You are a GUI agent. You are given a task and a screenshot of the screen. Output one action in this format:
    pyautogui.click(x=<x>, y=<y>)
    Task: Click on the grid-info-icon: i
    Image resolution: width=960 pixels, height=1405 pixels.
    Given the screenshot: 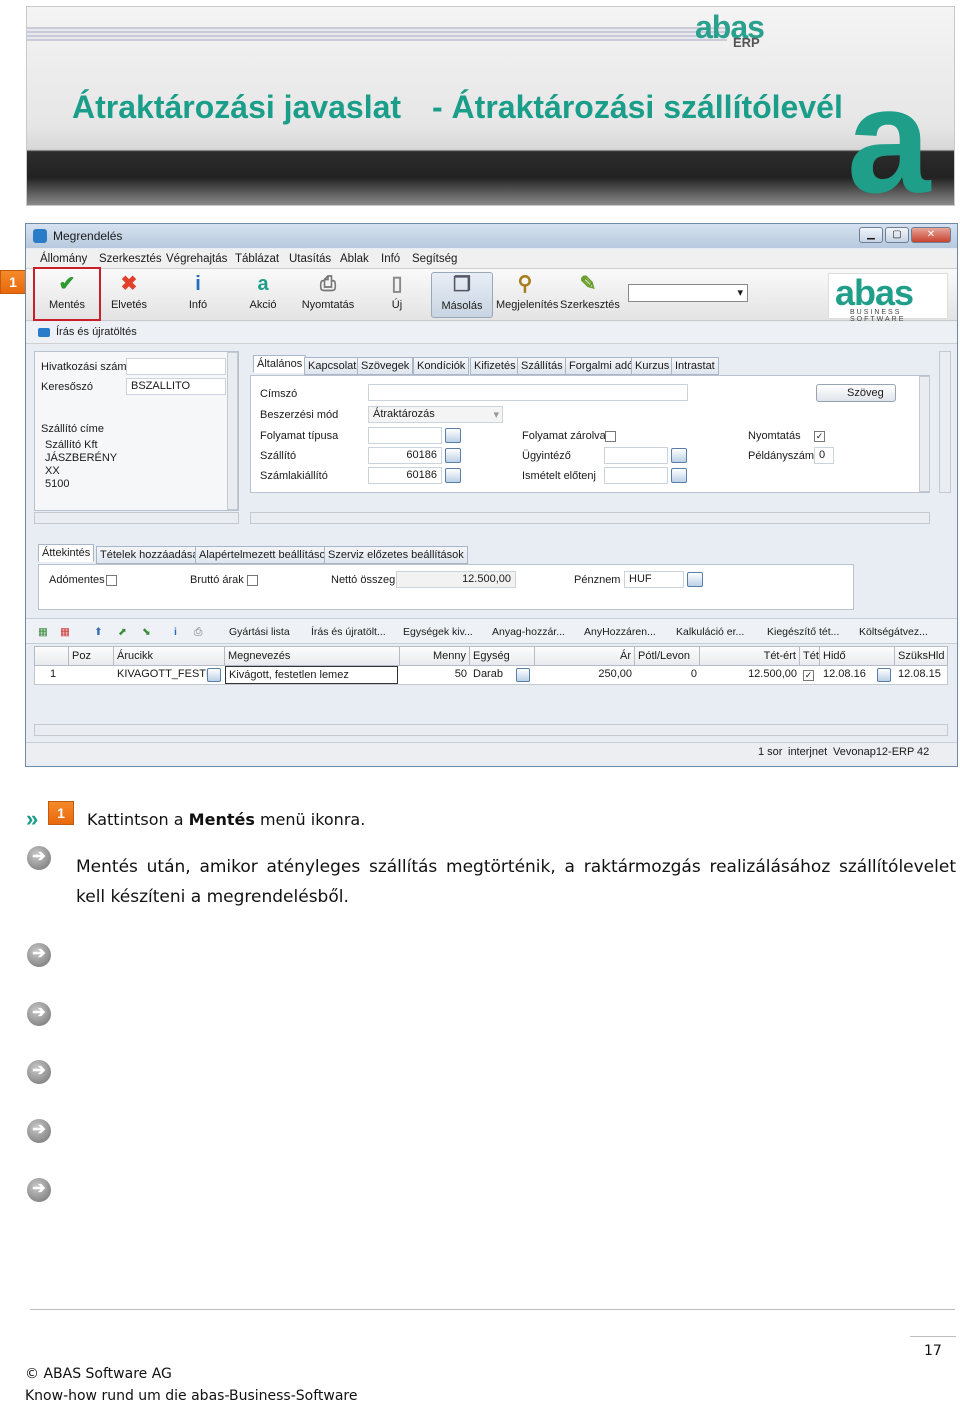 What is the action you would take?
    pyautogui.click(x=175, y=632)
    